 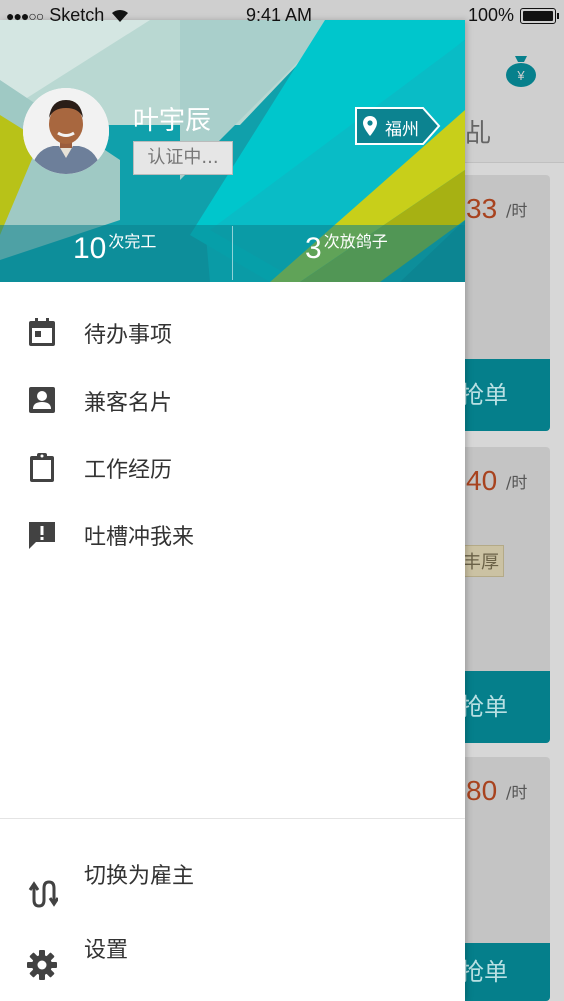 What do you see at coordinates (132, 241) in the screenshot?
I see `completed-jobs-label: 次完工` at bounding box center [132, 241].